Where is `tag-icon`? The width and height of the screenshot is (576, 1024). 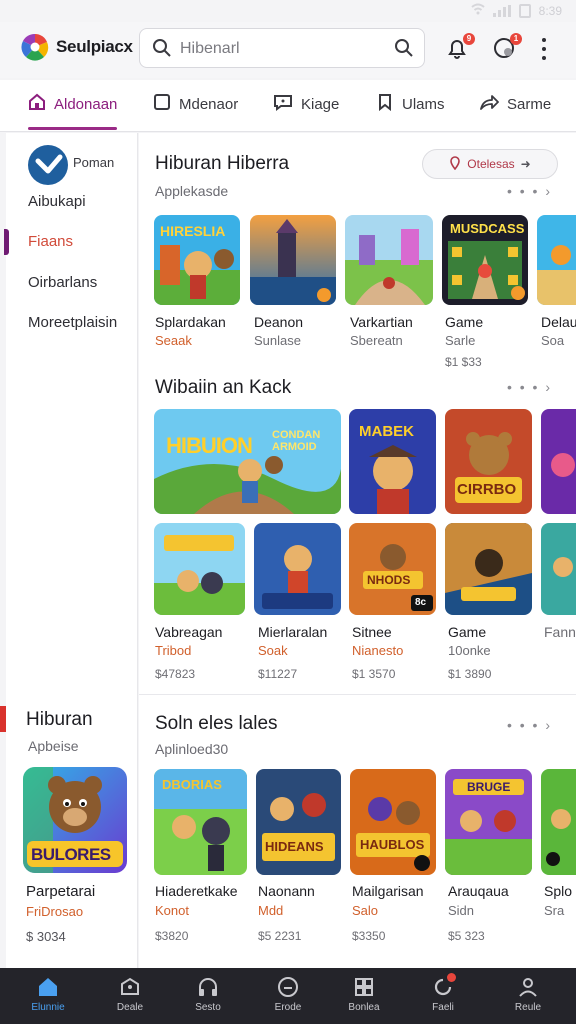
tag-icon is located at coordinates (130, 987).